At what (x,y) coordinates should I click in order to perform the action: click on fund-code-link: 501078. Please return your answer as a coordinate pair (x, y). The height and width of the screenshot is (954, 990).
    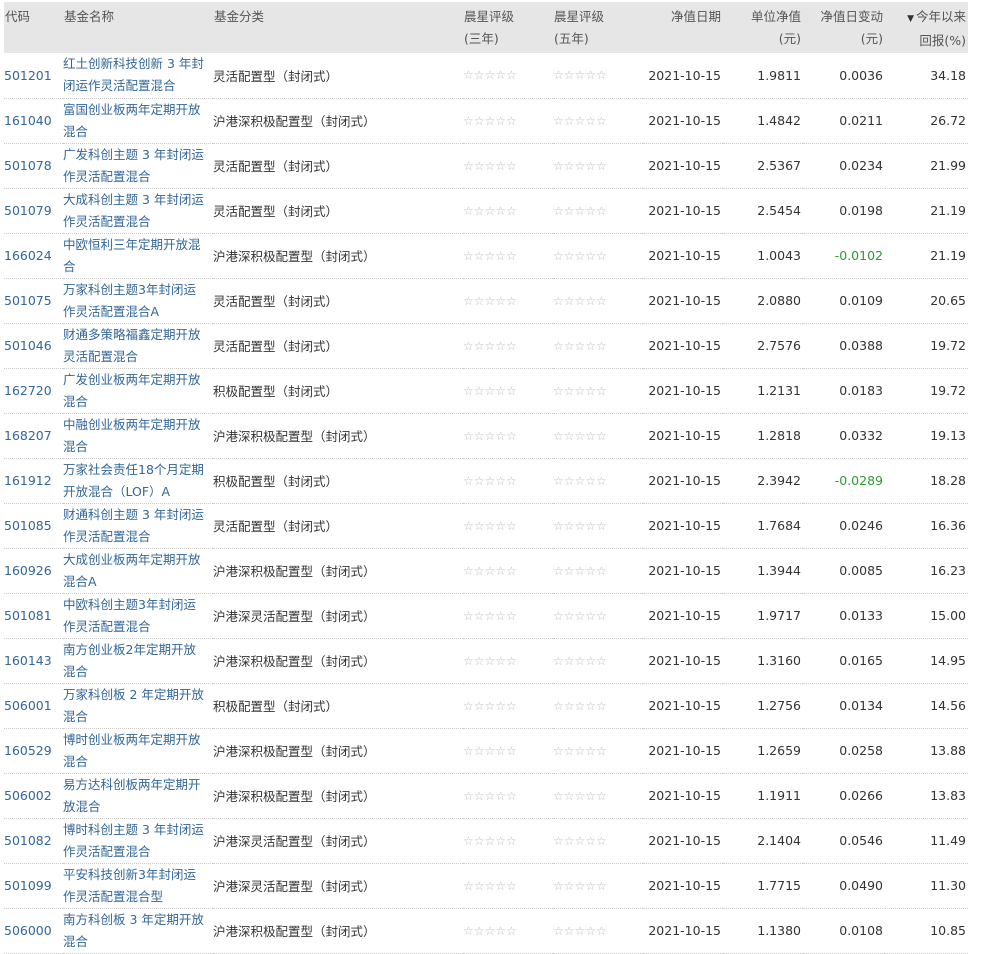
    Looking at the image, I should click on (28, 165).